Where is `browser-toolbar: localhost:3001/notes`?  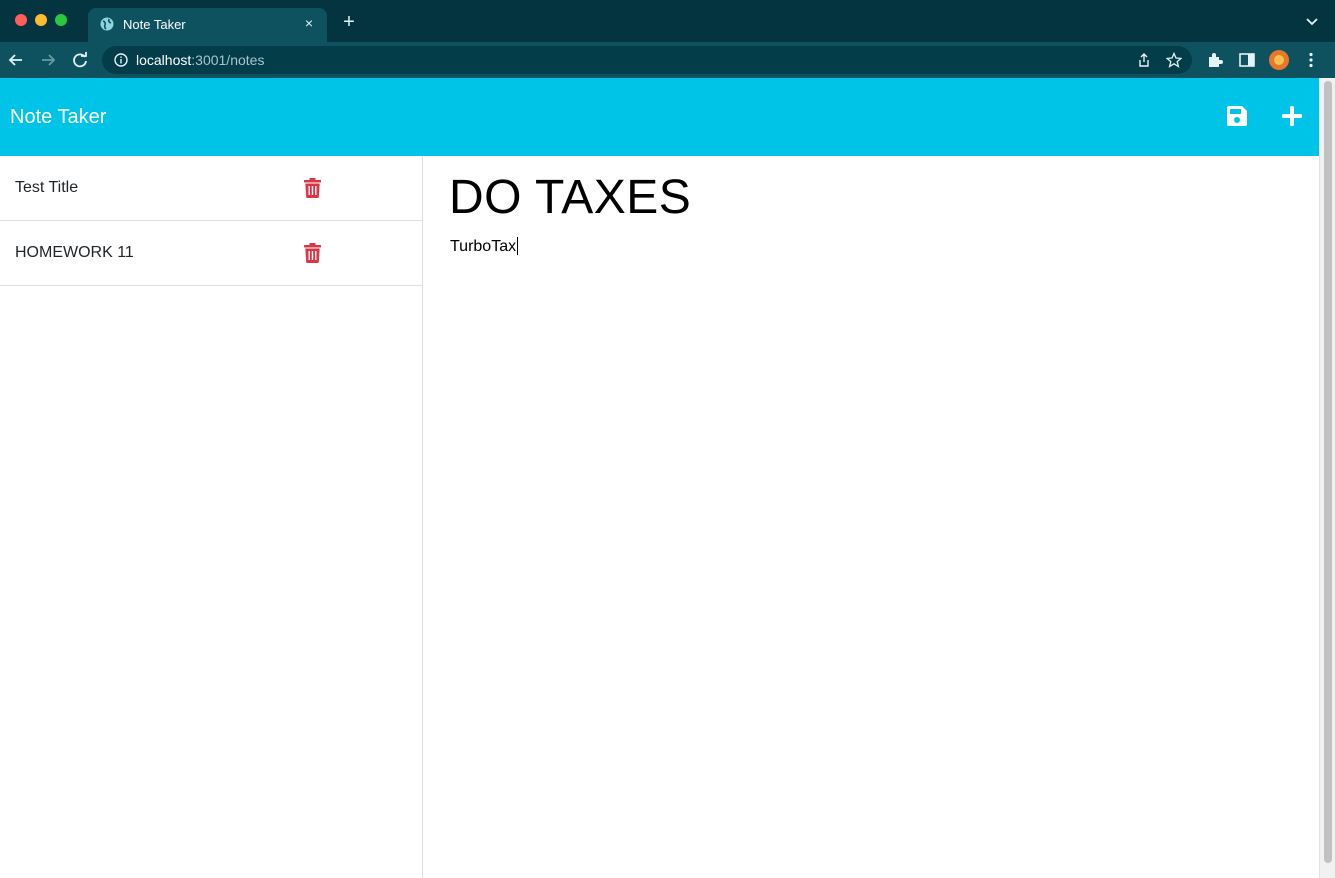
browser-toolbar: localhost:3001/notes is located at coordinates (667, 60).